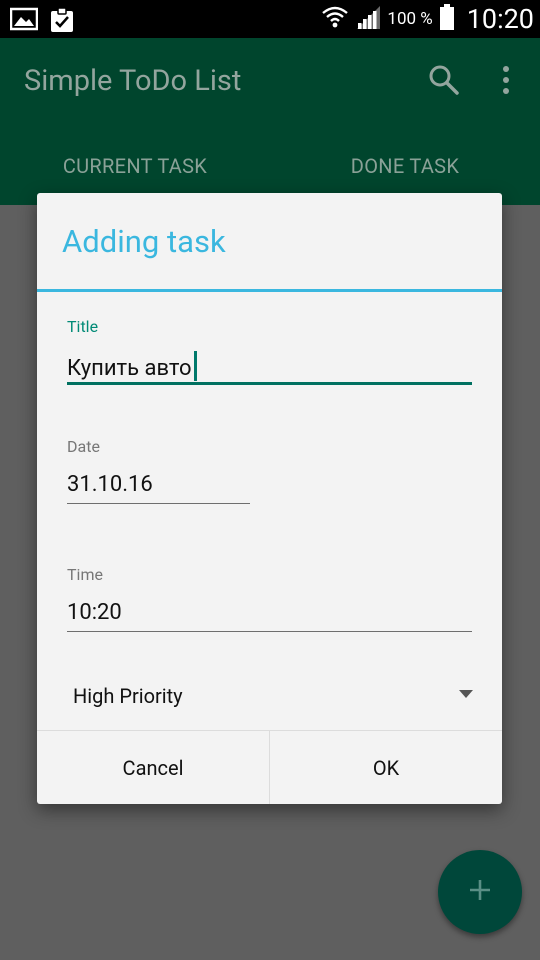 This screenshot has height=960, width=540. What do you see at coordinates (128, 696) in the screenshot?
I see `priority-selected: High Priority` at bounding box center [128, 696].